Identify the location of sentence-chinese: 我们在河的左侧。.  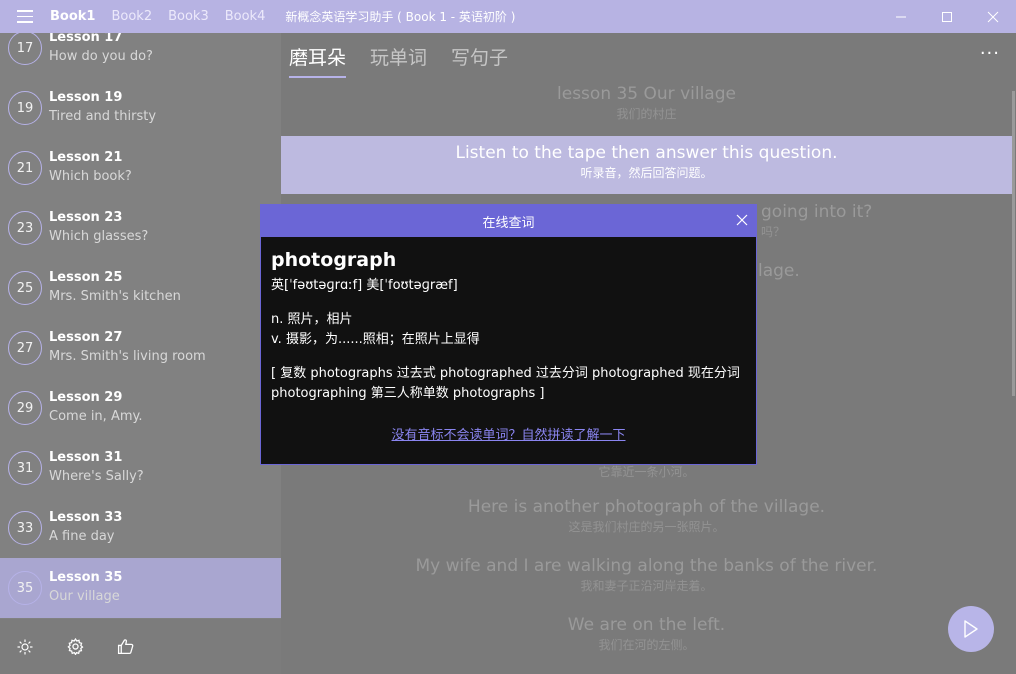
(646, 645).